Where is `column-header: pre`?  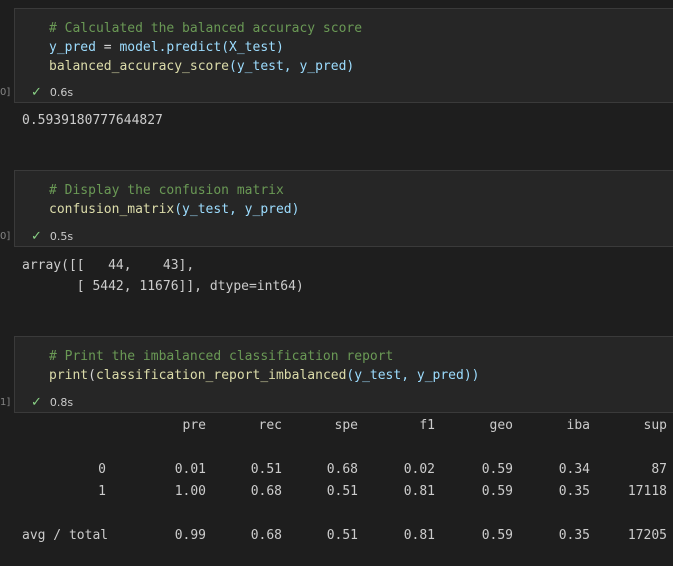 column-header: pre is located at coordinates (194, 425).